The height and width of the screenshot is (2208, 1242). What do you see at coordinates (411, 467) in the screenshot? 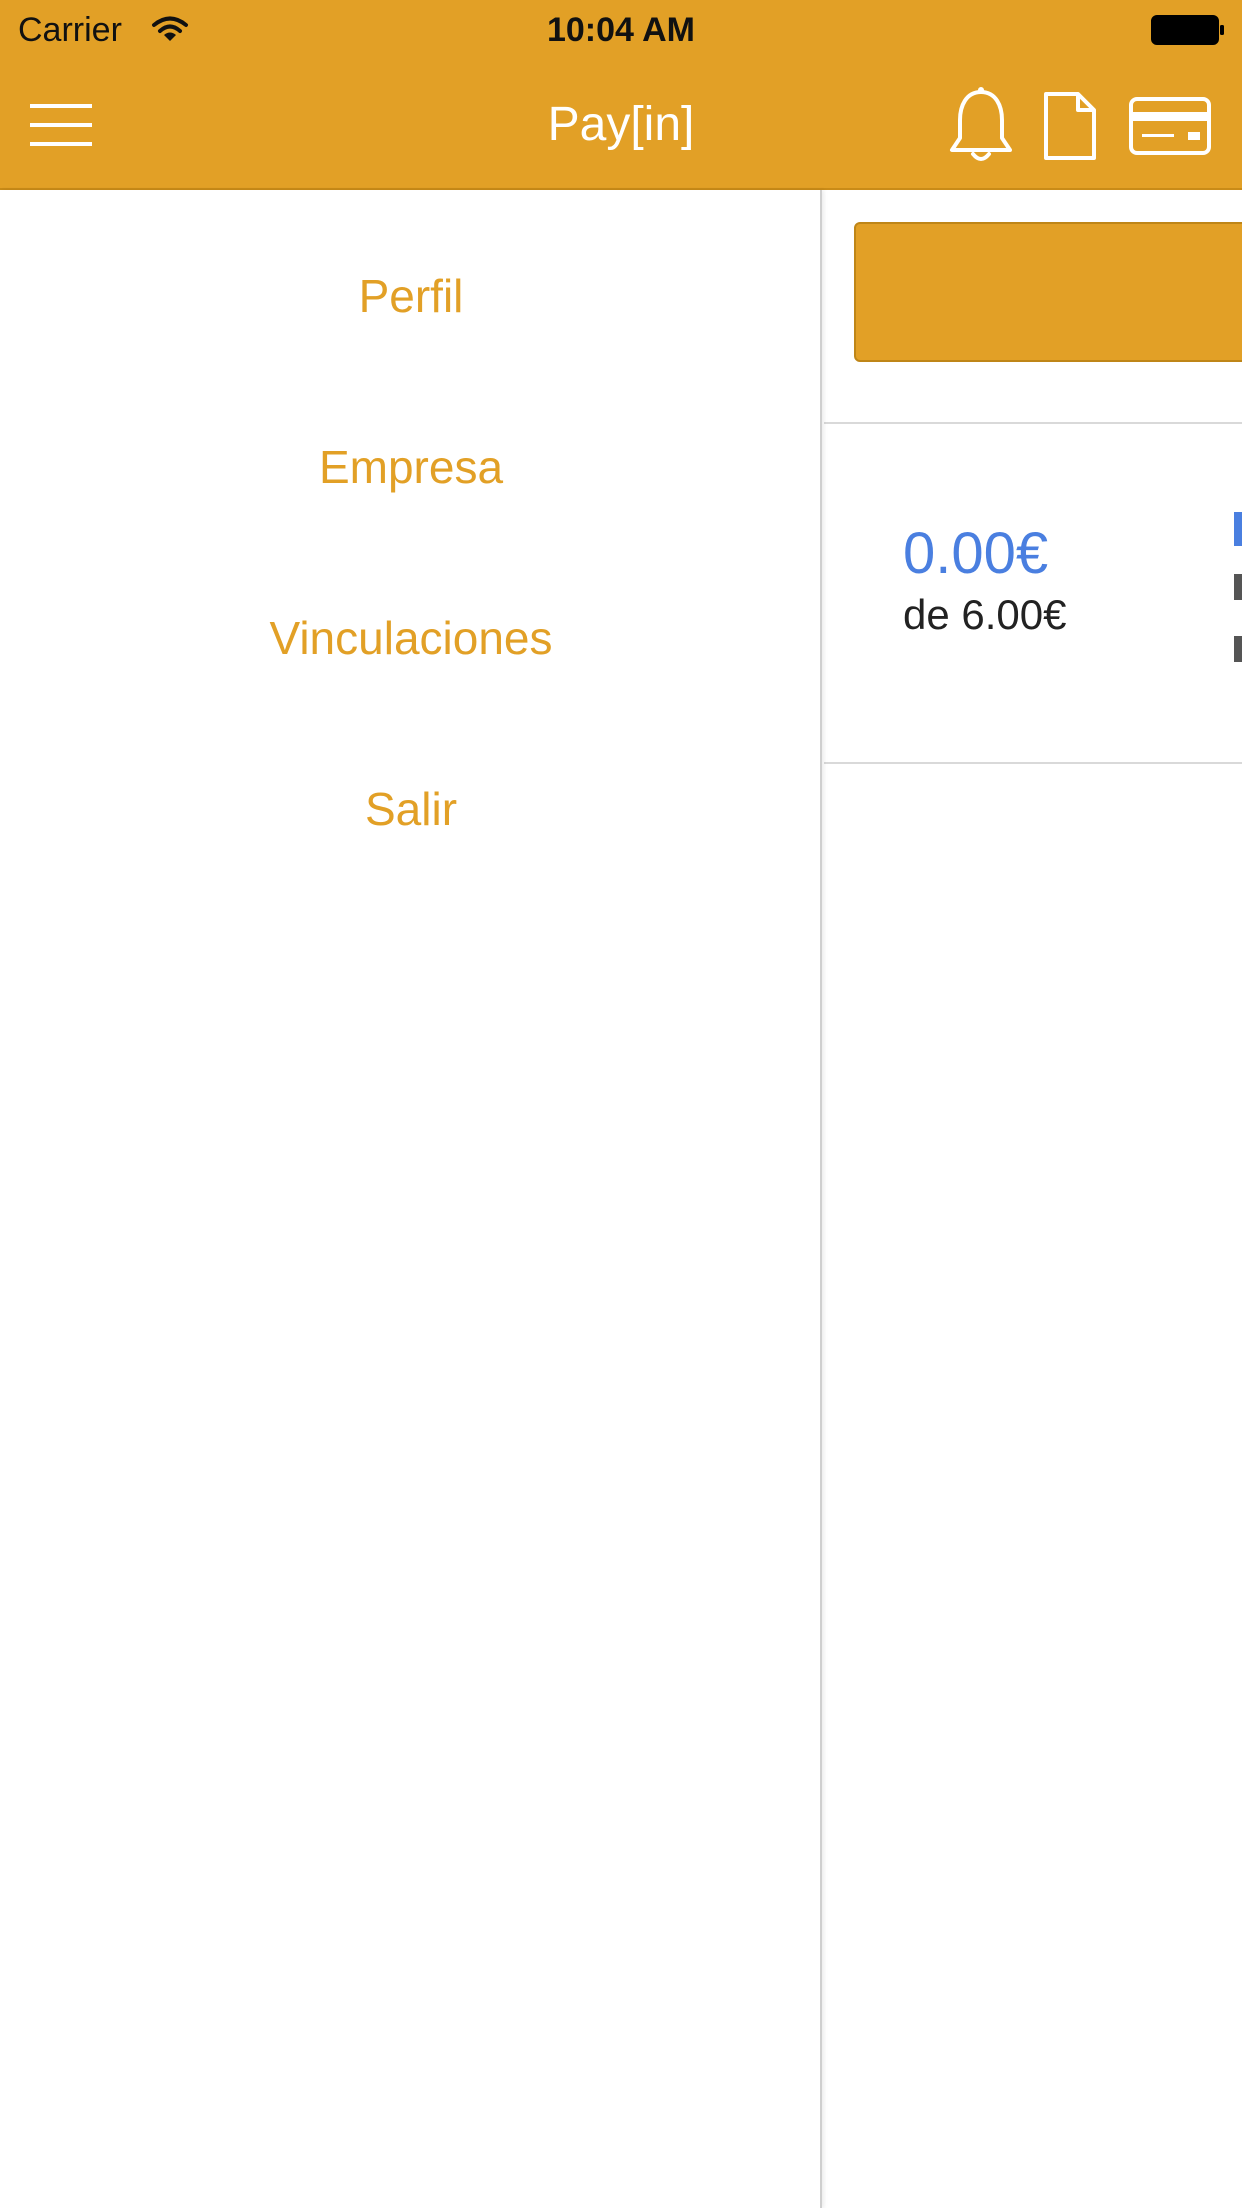
I see `menu-item-empresa: Empresa` at bounding box center [411, 467].